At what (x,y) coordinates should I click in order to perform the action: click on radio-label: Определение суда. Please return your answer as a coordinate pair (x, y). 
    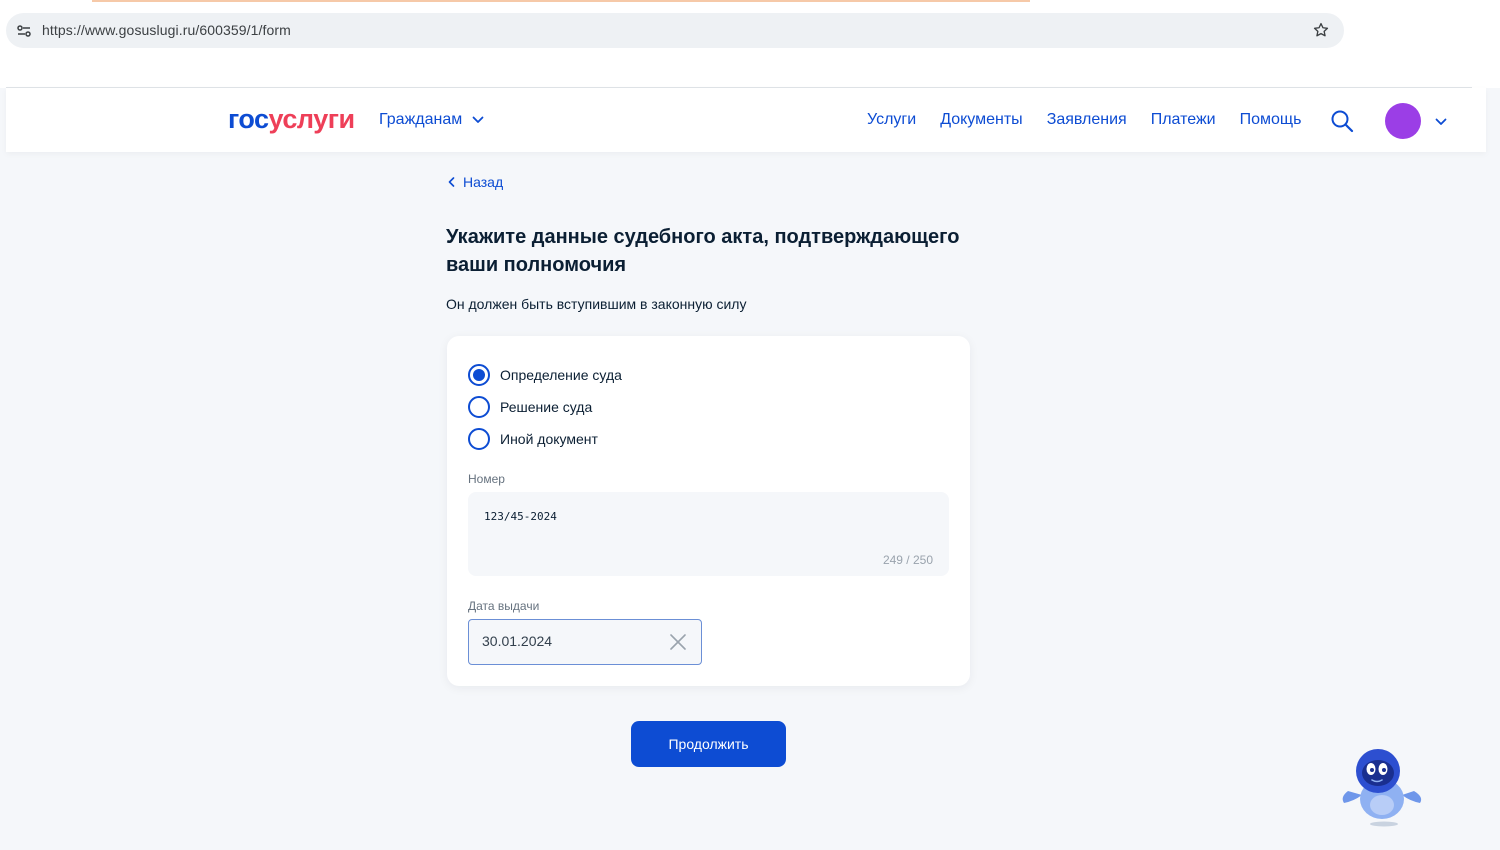
    Looking at the image, I should click on (561, 375).